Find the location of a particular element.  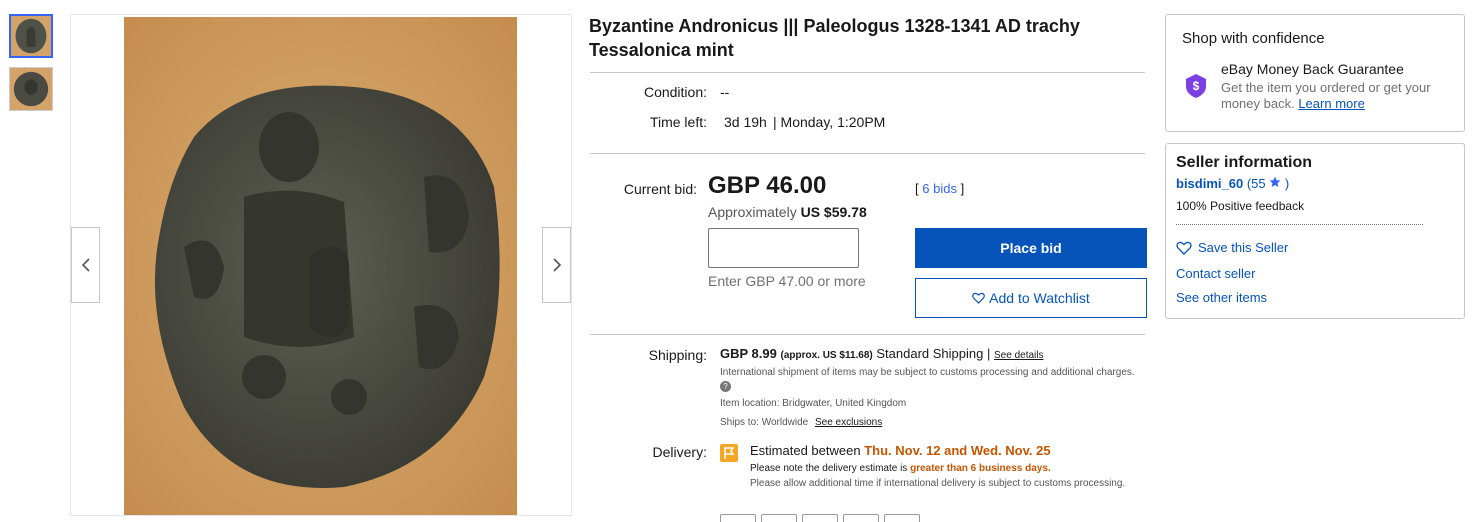

ships-to-value: Worldwide is located at coordinates (785, 422).